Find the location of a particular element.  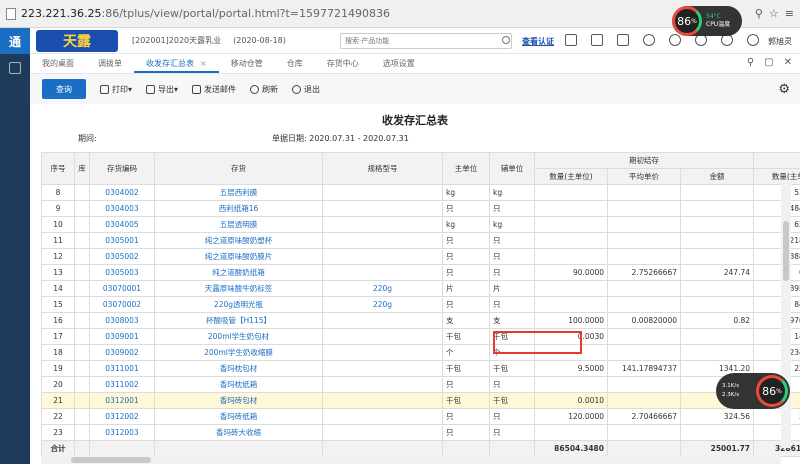

col-main-unit: 主单位 is located at coordinates (466, 168).